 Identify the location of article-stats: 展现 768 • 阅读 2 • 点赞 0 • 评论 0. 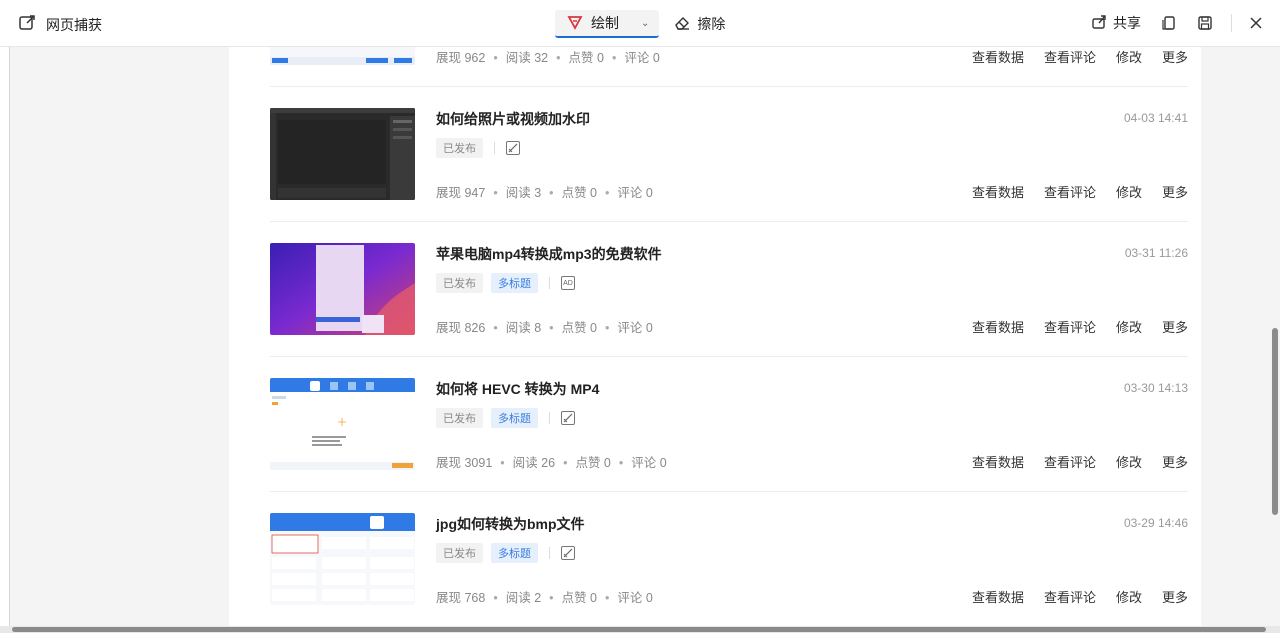
(544, 598).